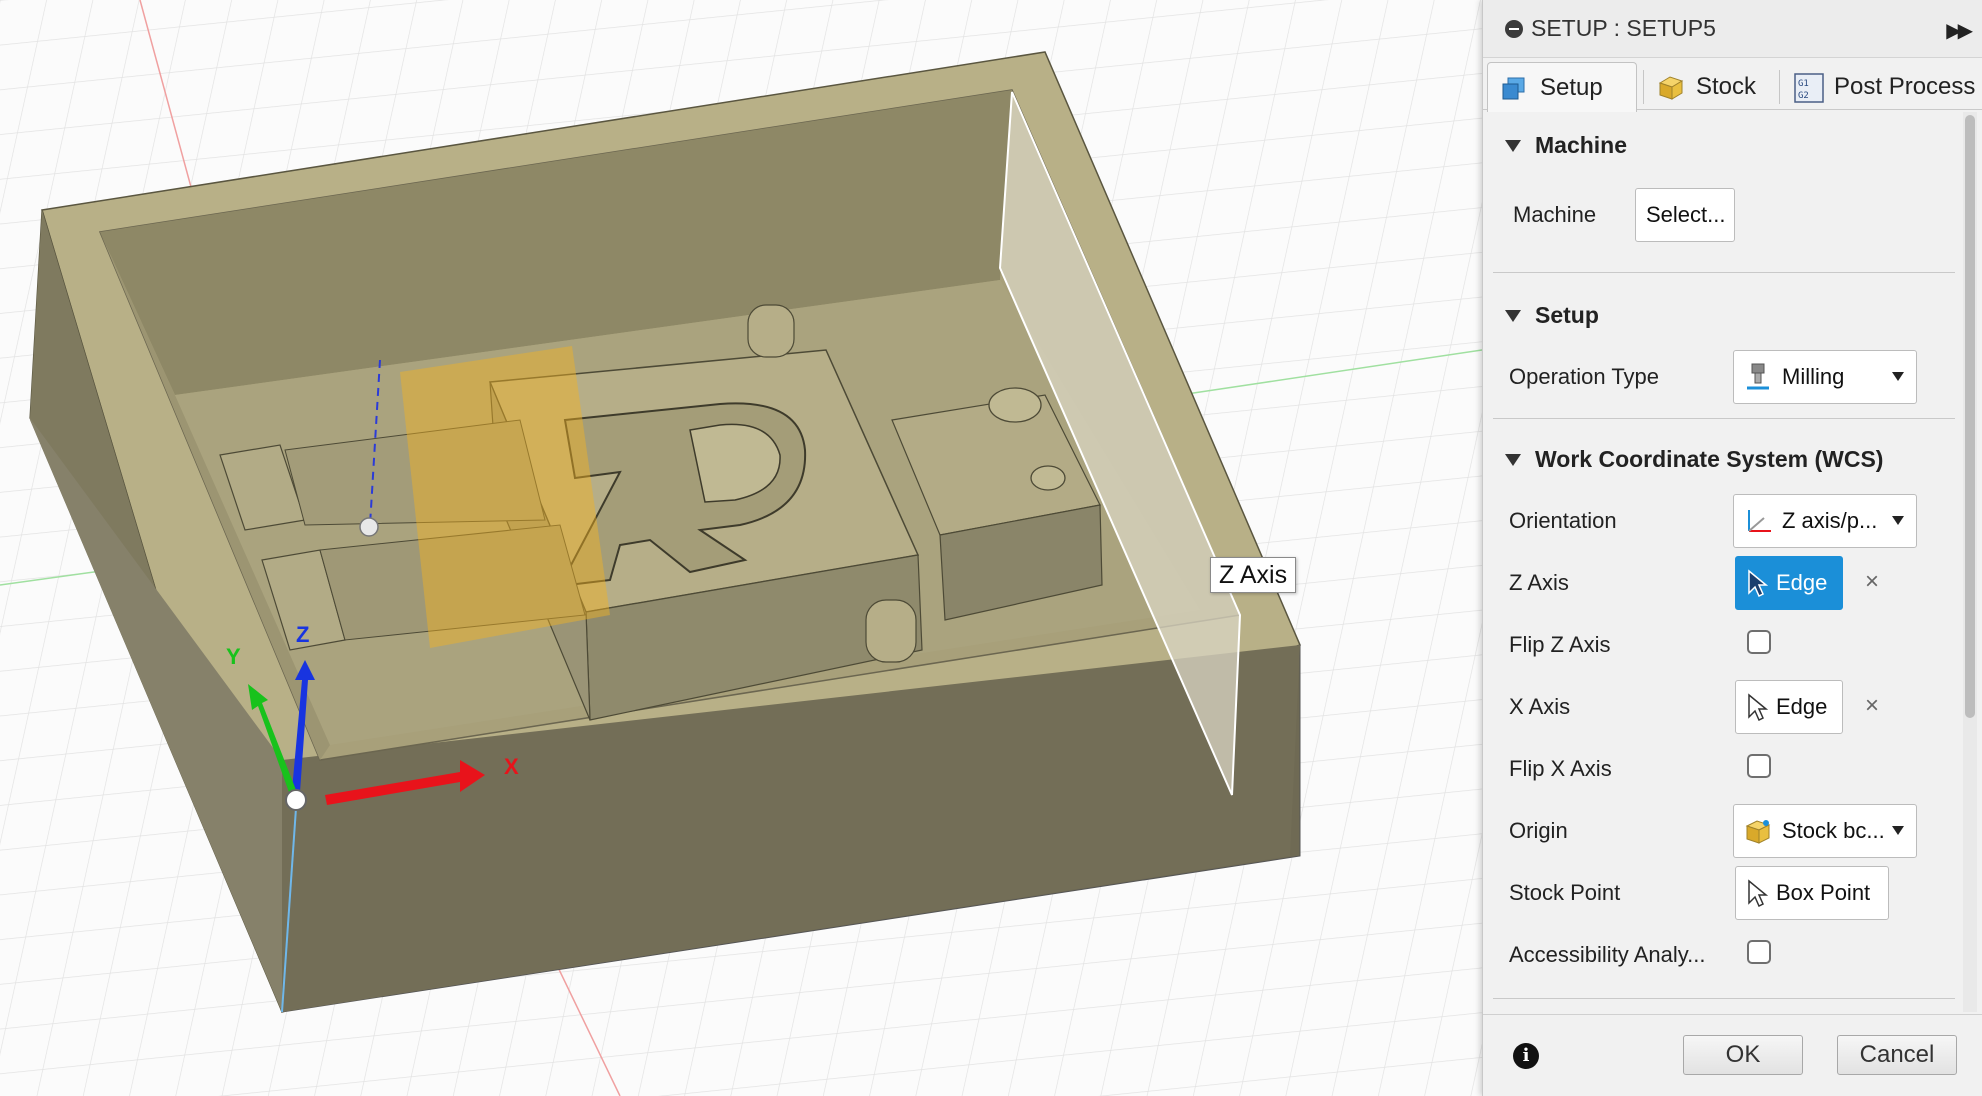 The height and width of the screenshot is (1096, 1982). I want to click on expand-arrows-icon: ▶▶, so click(1959, 30).